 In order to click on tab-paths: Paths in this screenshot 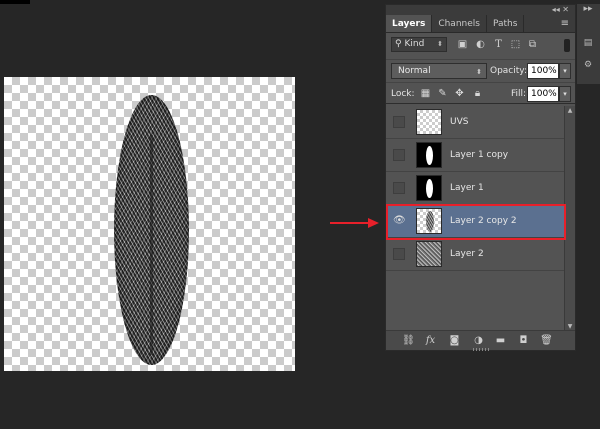, I will do `click(506, 23)`.